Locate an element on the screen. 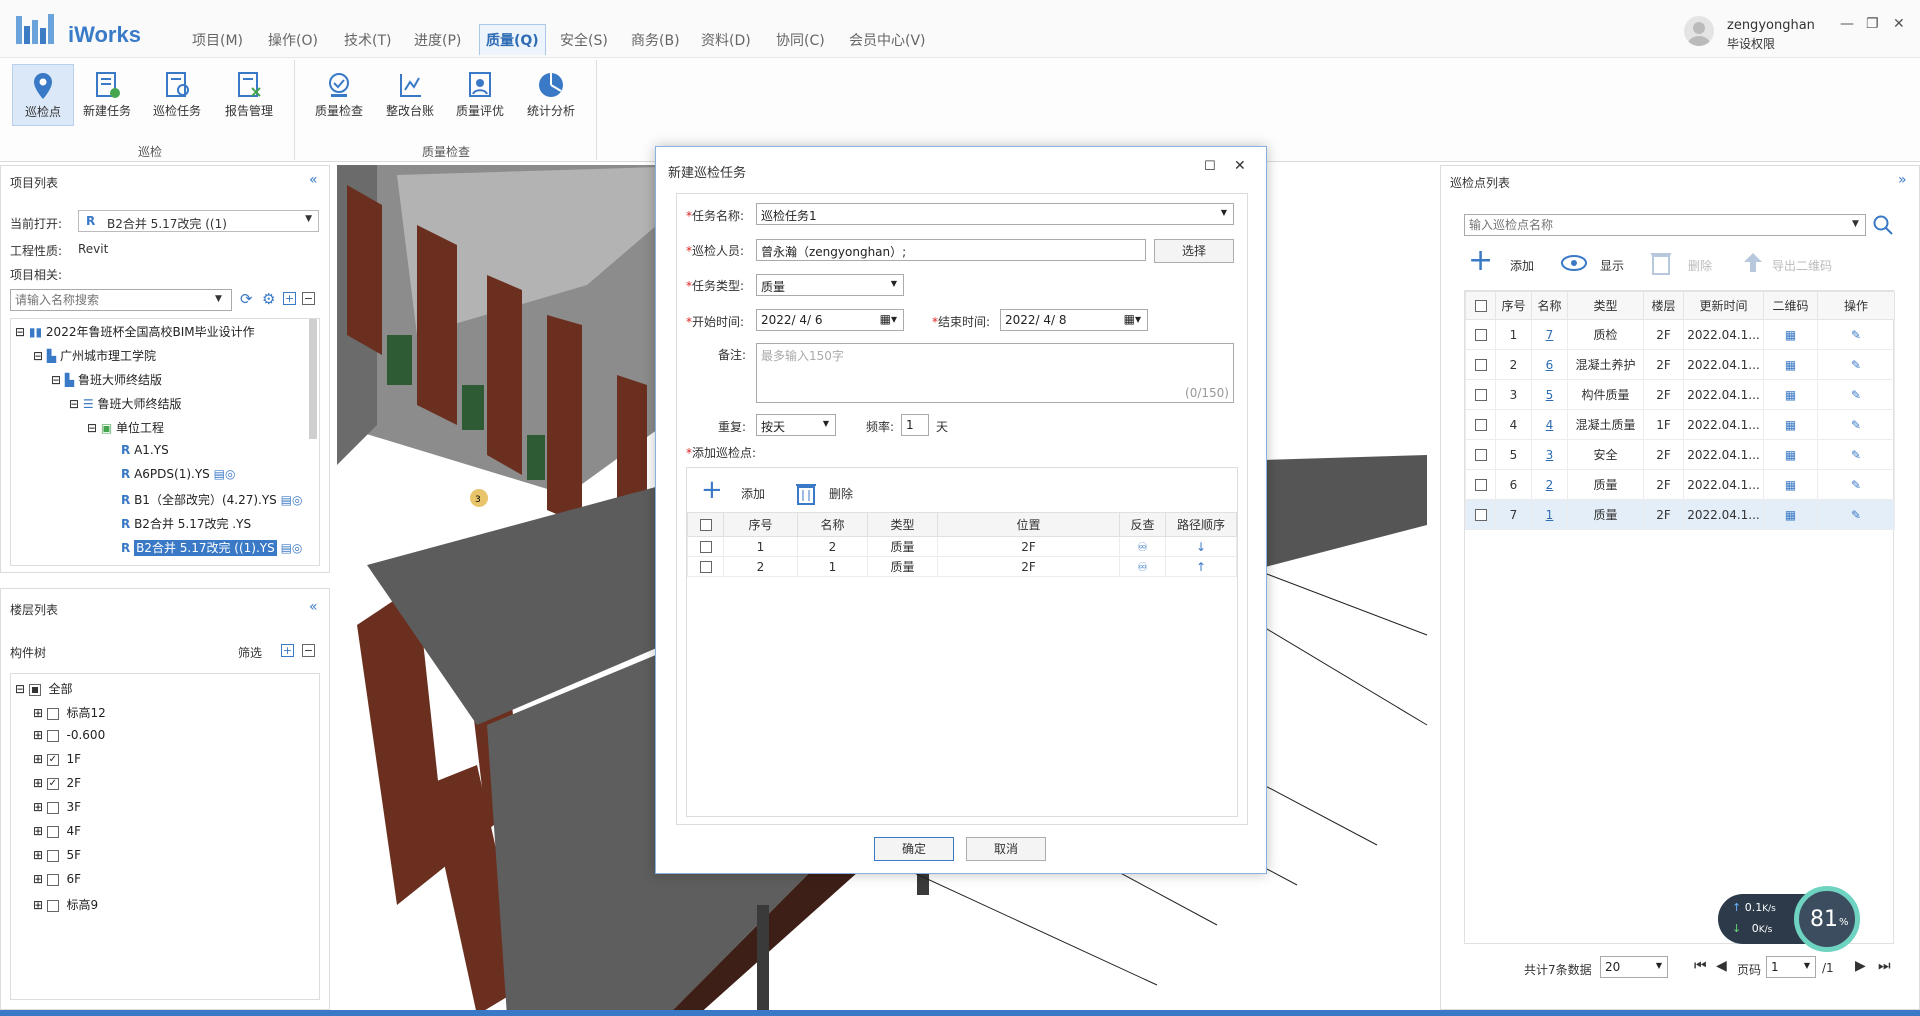 This screenshot has height=1016, width=1920. filter-button: 筛选 is located at coordinates (250, 652).